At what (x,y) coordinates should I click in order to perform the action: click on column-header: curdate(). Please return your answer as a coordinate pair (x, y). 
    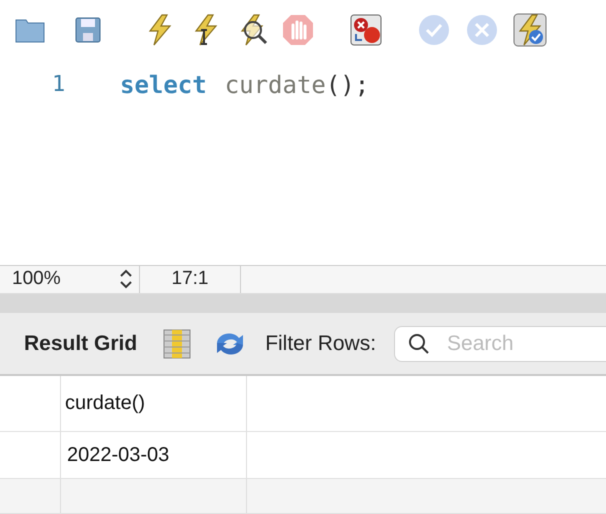
    Looking at the image, I should click on (154, 403).